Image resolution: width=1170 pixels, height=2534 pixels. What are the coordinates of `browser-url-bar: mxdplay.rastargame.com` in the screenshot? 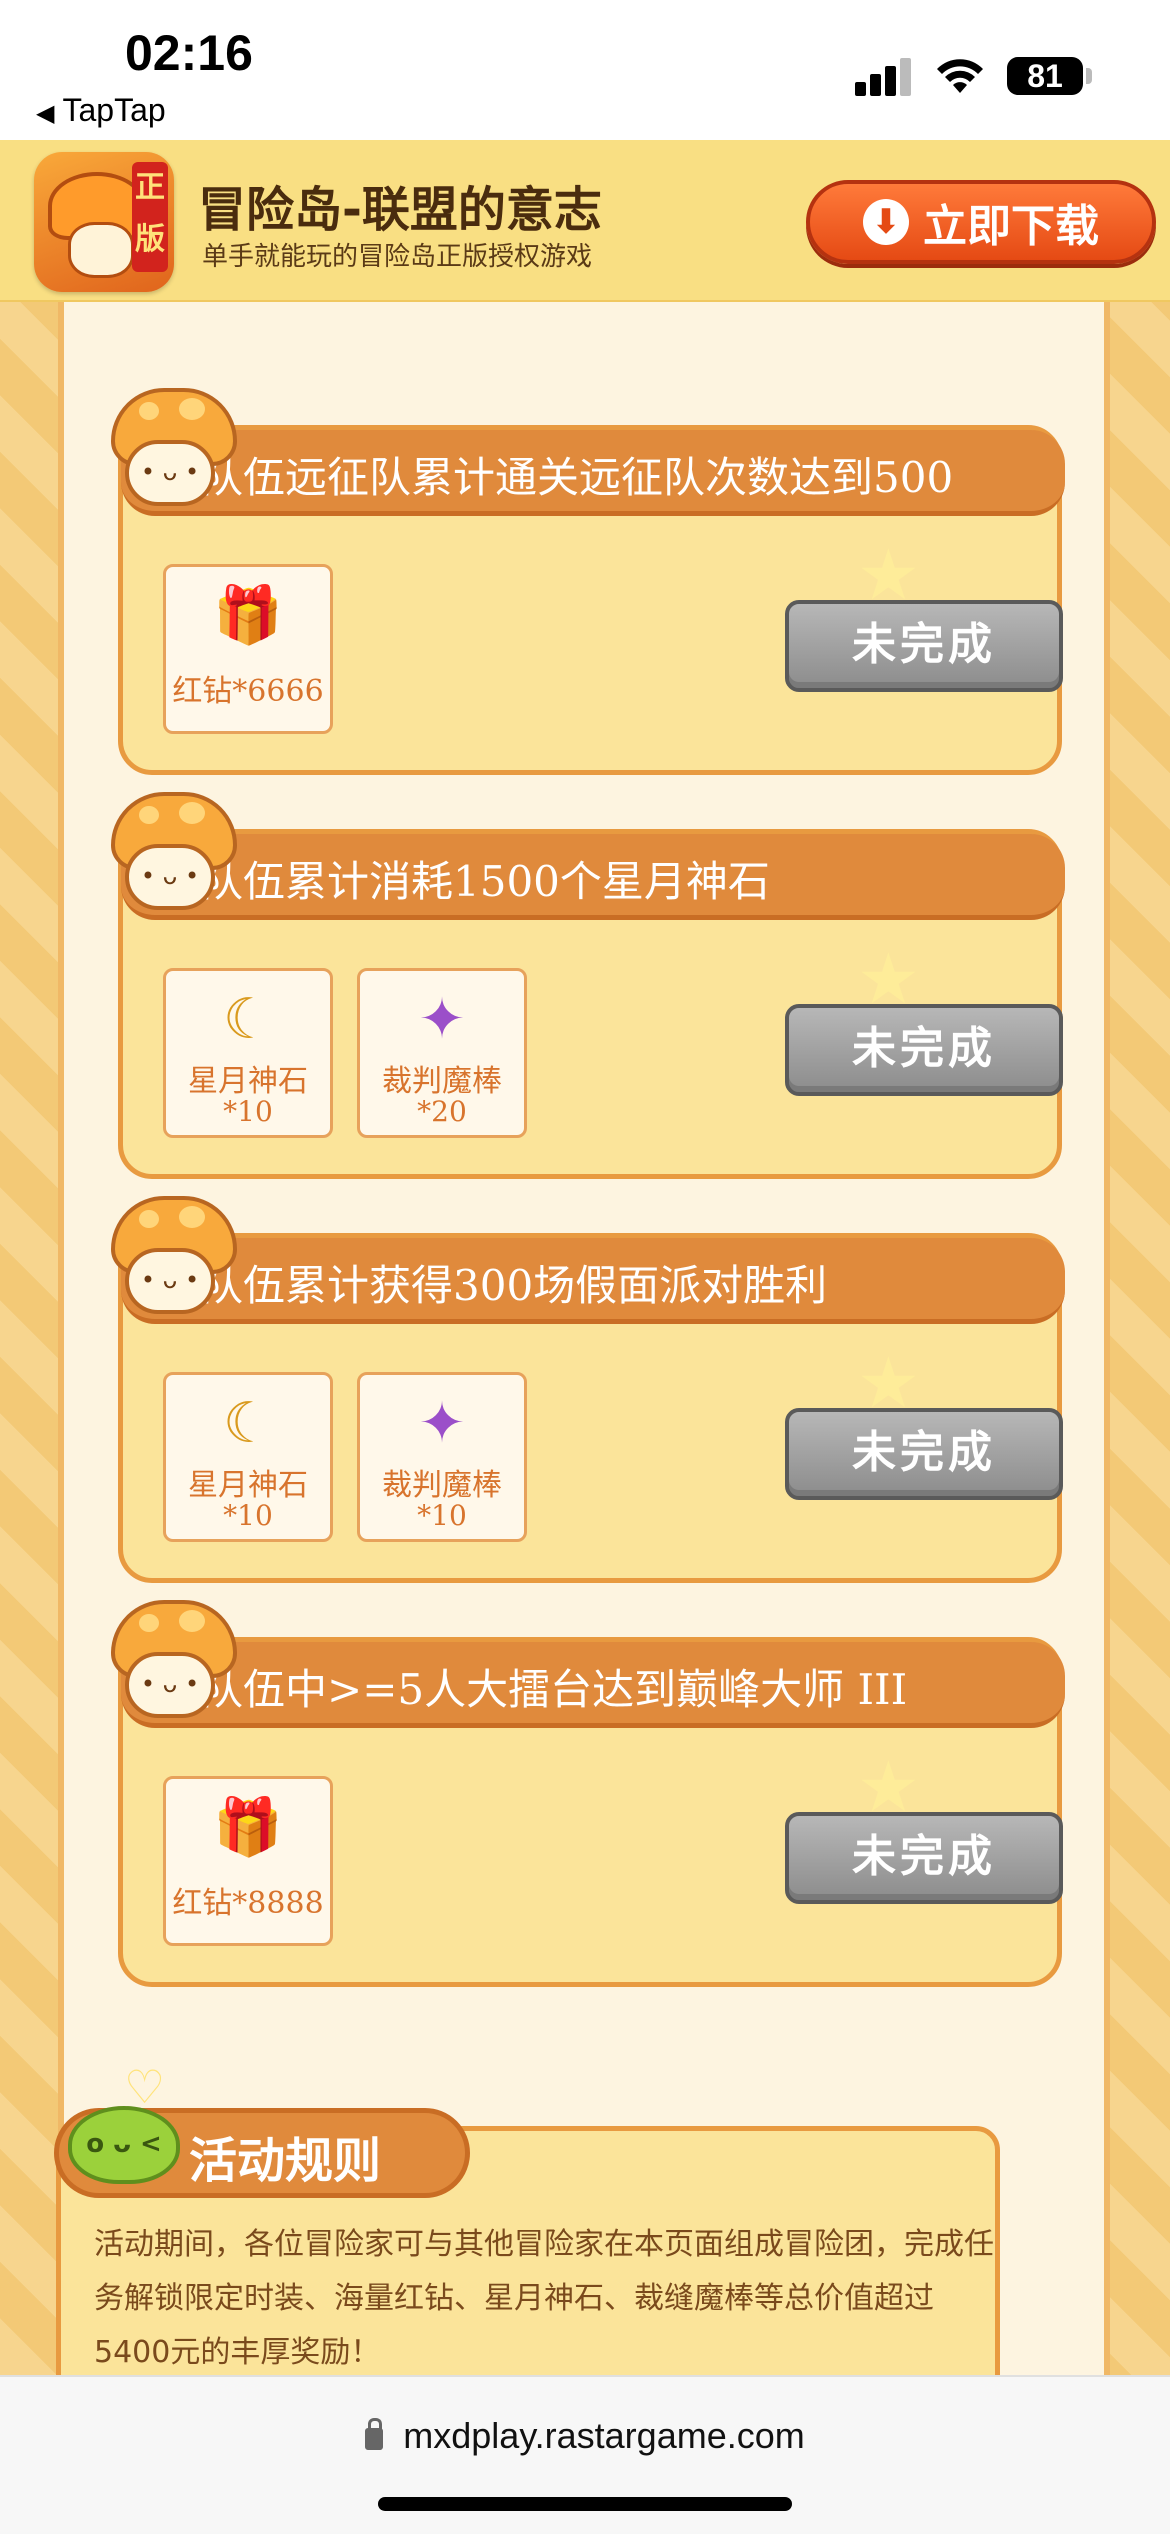 It's located at (585, 2454).